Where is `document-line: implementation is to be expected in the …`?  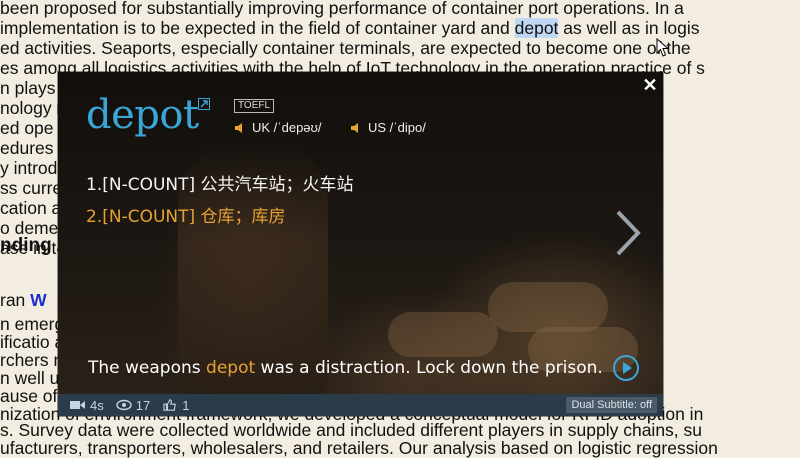 document-line: implementation is to be expected in the … is located at coordinates (349, 28).